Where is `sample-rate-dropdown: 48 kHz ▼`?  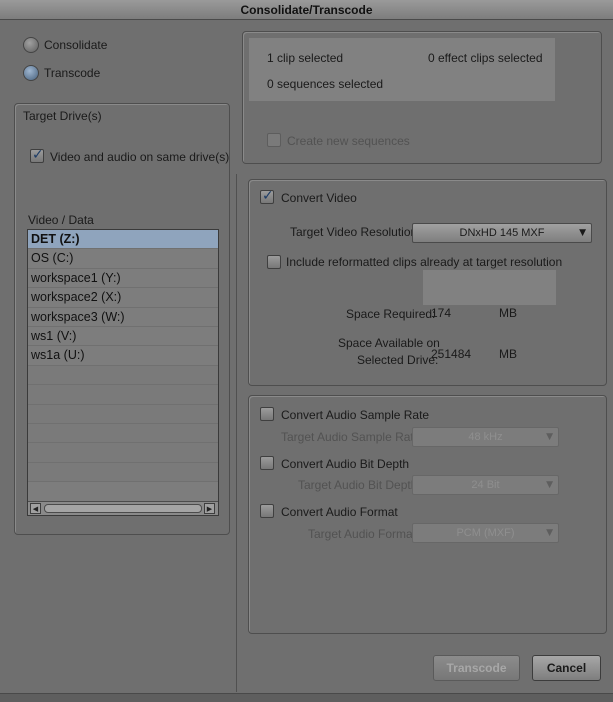
sample-rate-dropdown: 48 kHz ▼ is located at coordinates (485, 437).